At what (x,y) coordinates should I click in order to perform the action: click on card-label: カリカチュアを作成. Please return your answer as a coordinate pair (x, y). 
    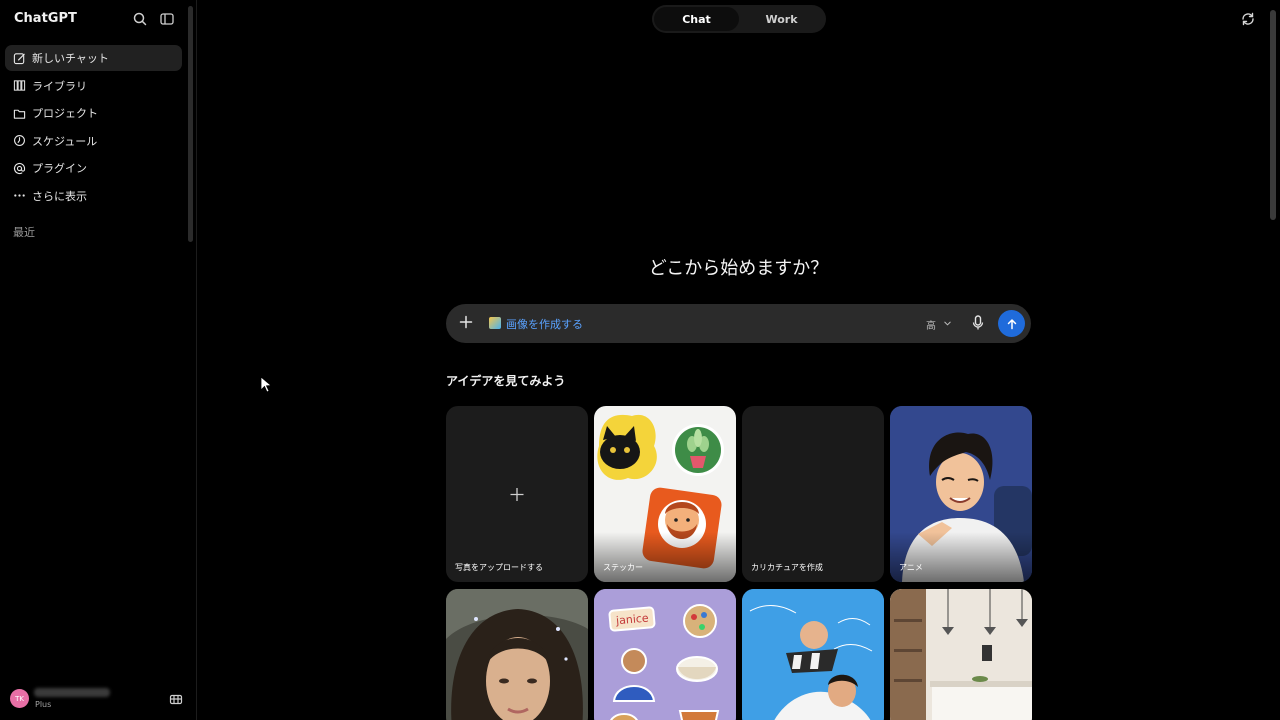
    Looking at the image, I should click on (787, 567).